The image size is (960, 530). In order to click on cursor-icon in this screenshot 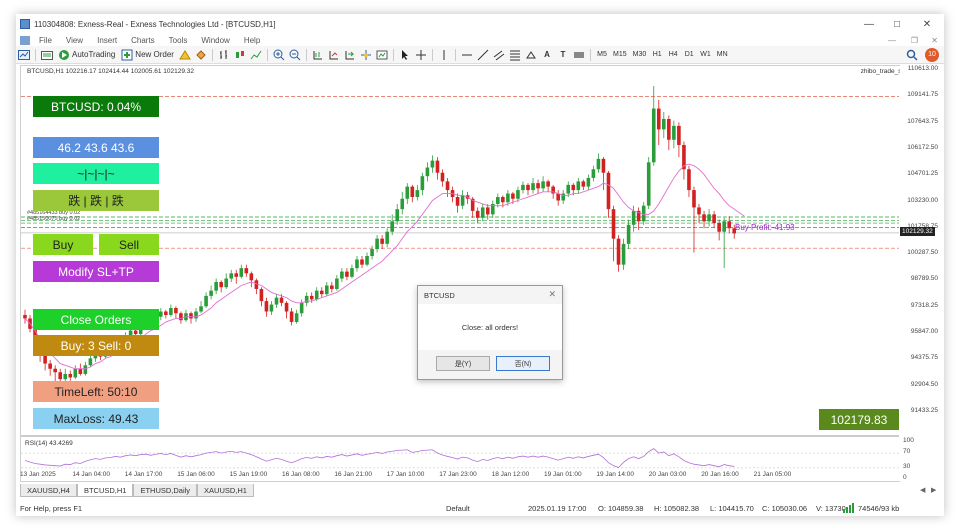, I will do `click(405, 55)`.